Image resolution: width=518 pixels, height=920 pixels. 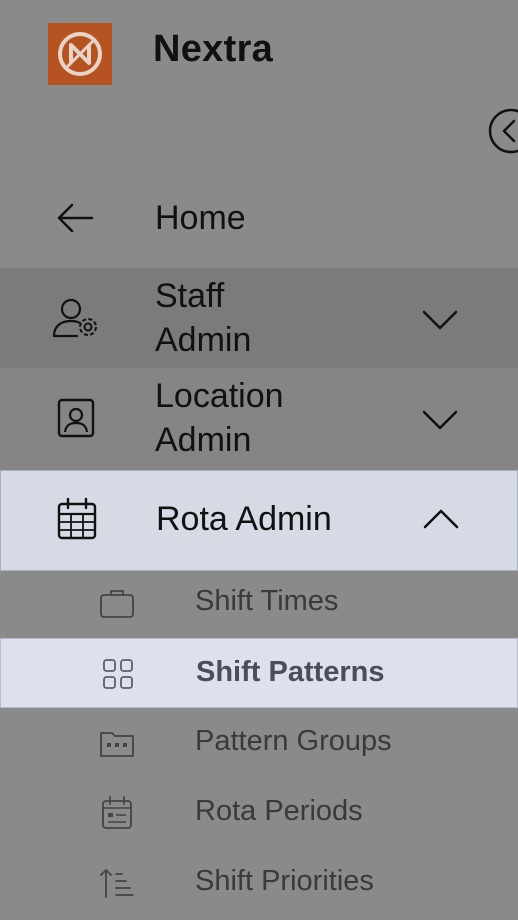 I want to click on submenu-item-pattern-groups: Pattern Groups, so click(x=259, y=743).